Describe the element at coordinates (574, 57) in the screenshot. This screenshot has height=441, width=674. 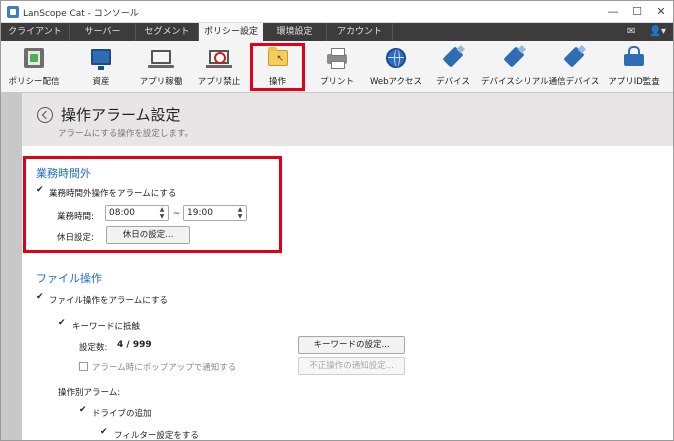
I see `comm-device-icon` at that location.